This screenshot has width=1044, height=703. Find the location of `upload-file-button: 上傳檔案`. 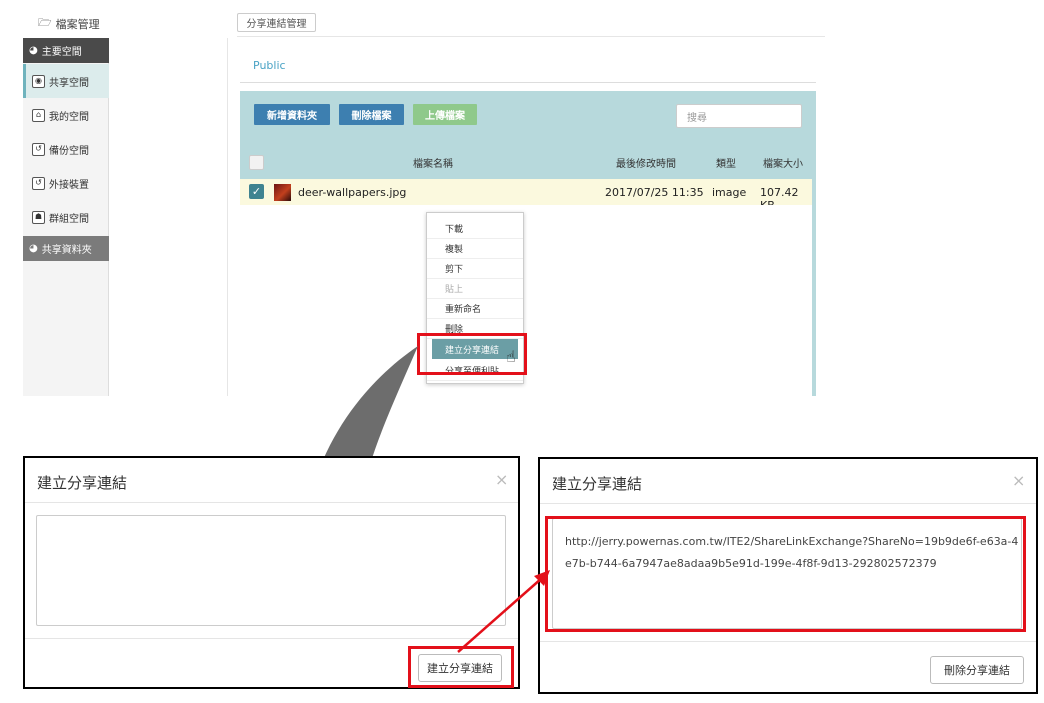

upload-file-button: 上傳檔案 is located at coordinates (445, 114).